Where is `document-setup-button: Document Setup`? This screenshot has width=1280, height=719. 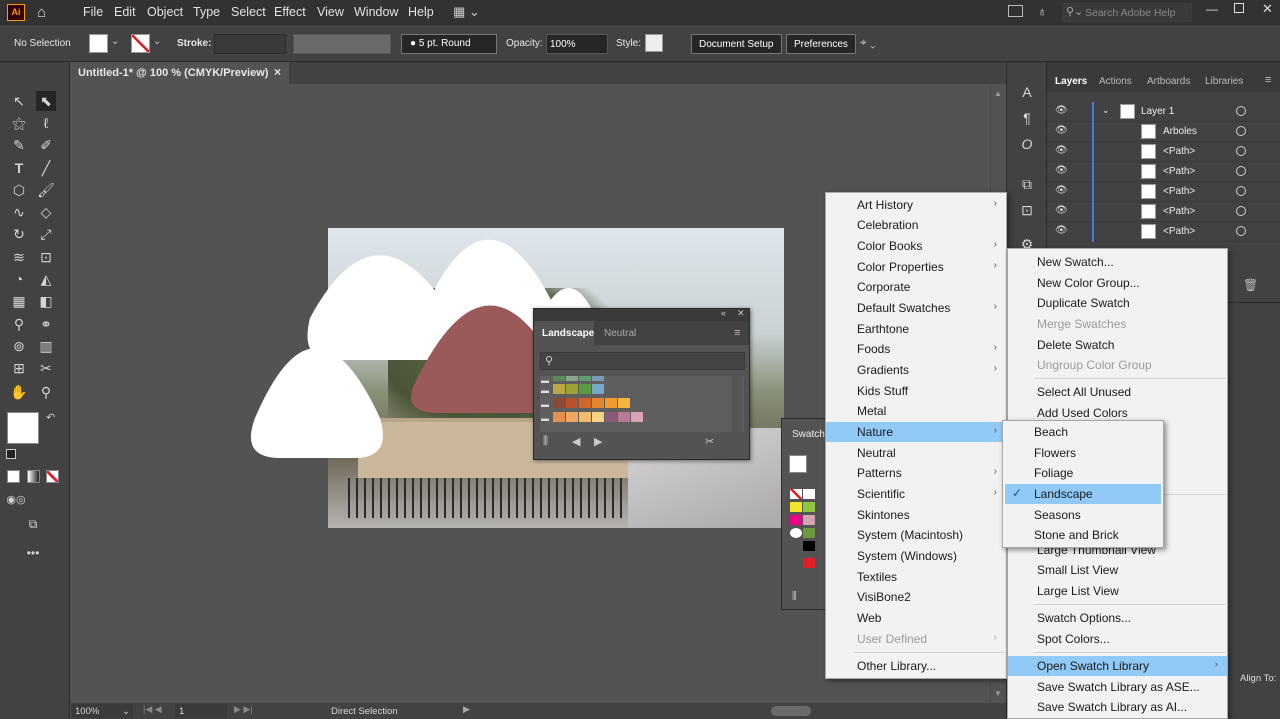 document-setup-button: Document Setup is located at coordinates (736, 44).